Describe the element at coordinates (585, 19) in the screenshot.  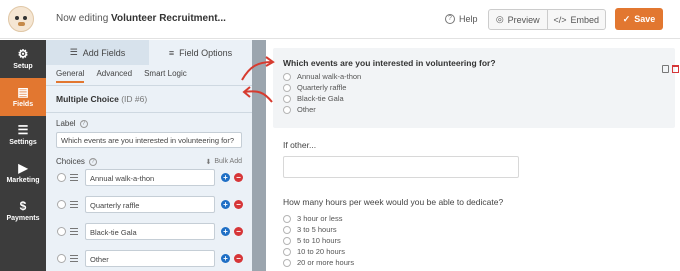
I see `embed-label: Embed` at that location.